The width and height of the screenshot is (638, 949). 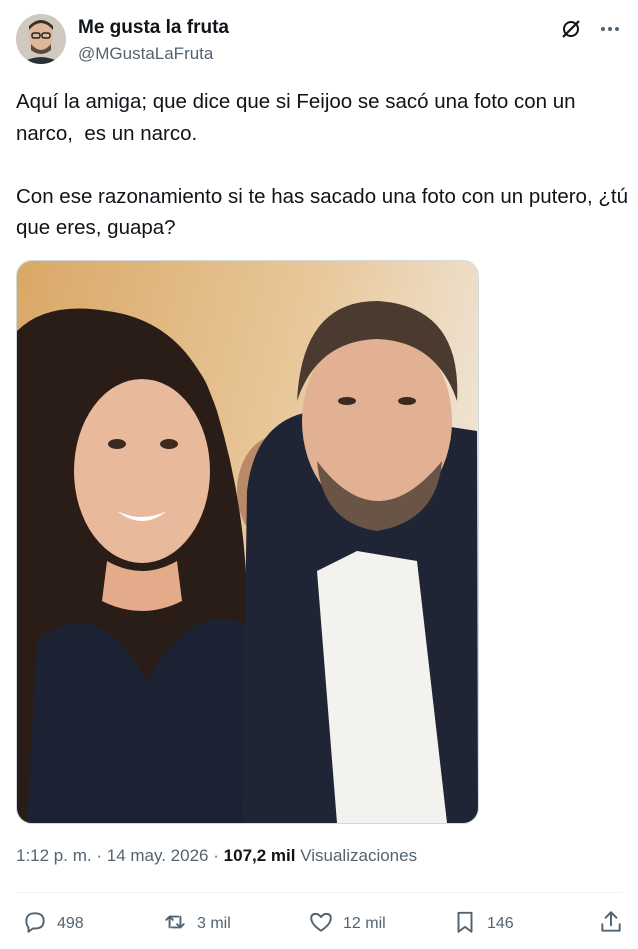 What do you see at coordinates (158, 855) in the screenshot?
I see `tweet-date: 14 may. 2026` at bounding box center [158, 855].